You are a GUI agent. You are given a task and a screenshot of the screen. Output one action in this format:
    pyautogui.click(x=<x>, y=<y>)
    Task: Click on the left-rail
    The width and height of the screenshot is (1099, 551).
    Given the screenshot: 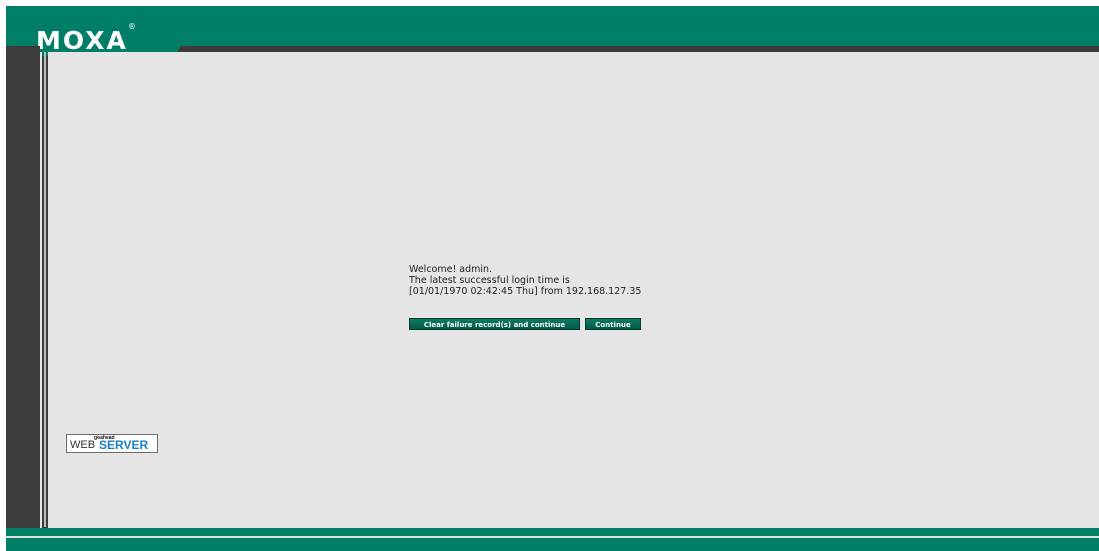 What is the action you would take?
    pyautogui.click(x=23, y=298)
    